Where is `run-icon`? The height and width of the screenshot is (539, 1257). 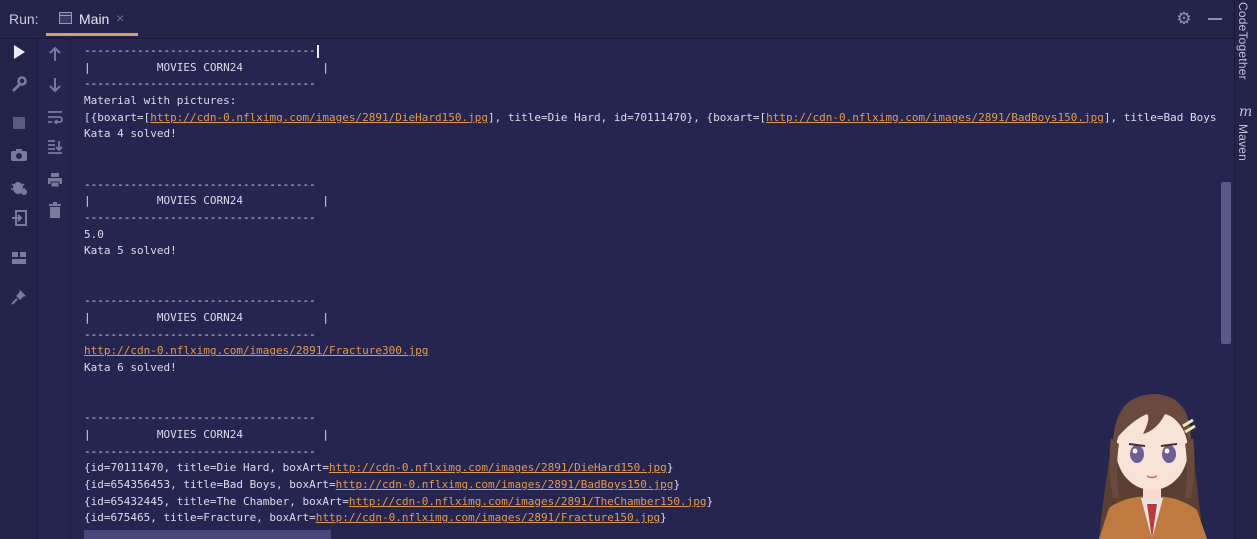 run-icon is located at coordinates (19, 52).